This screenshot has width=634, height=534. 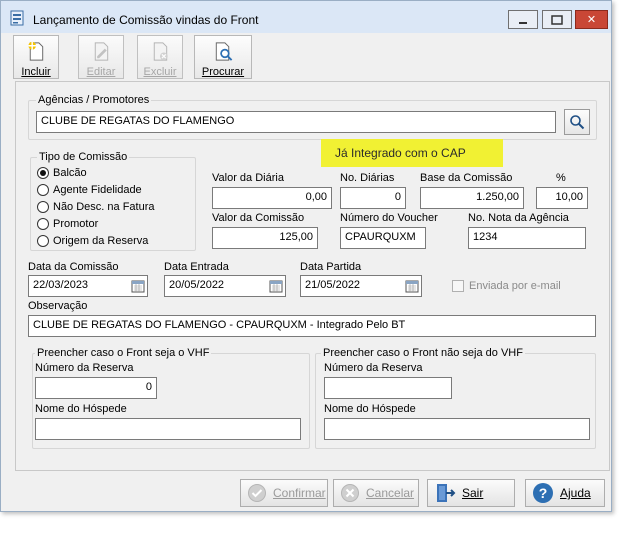 I want to click on radio-label: Não Desc. na Fatura, so click(x=104, y=207).